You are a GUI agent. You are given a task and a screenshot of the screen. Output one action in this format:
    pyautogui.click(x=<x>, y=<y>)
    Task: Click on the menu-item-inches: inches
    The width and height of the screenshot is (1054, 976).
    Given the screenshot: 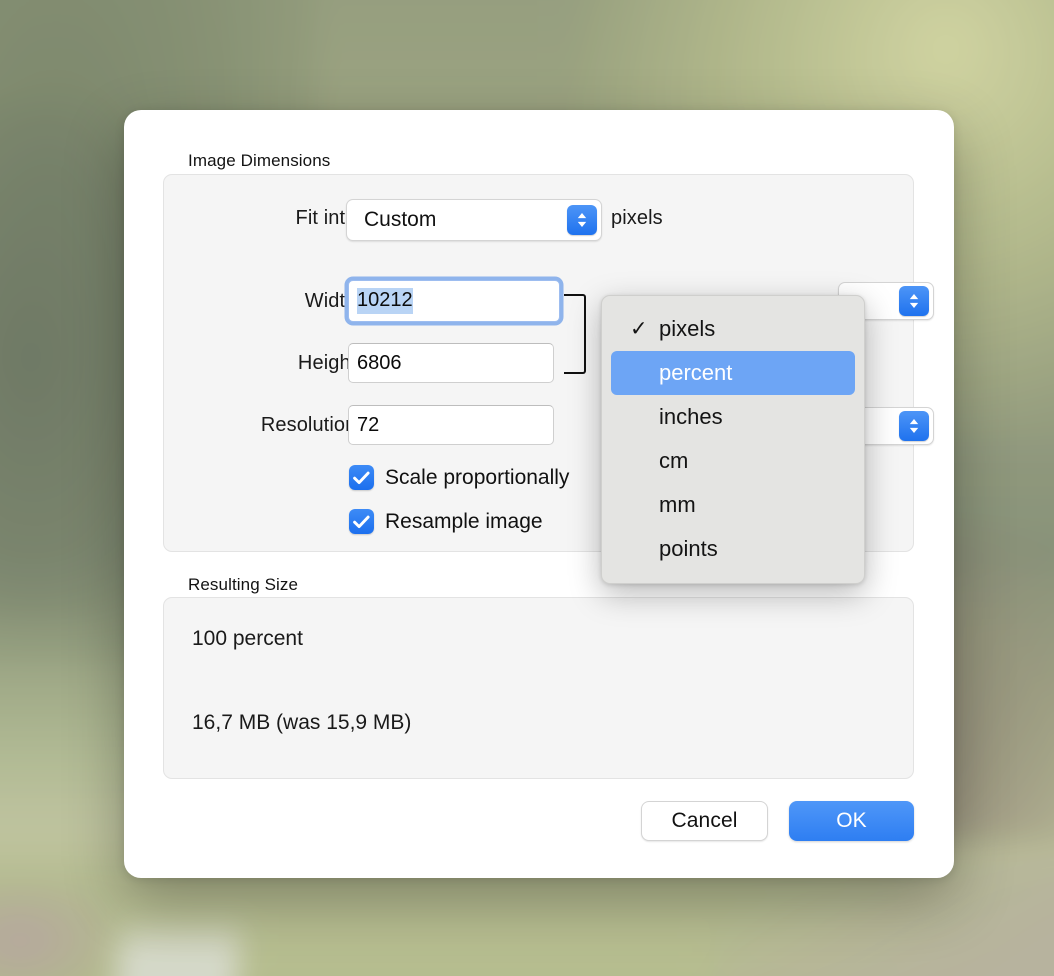 What is the action you would take?
    pyautogui.click(x=733, y=417)
    